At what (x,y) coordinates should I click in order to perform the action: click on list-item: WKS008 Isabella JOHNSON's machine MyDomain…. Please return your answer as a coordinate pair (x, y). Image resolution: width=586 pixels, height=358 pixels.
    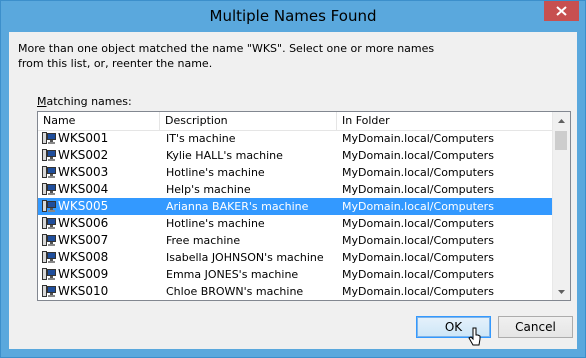
    Looking at the image, I should click on (295, 257).